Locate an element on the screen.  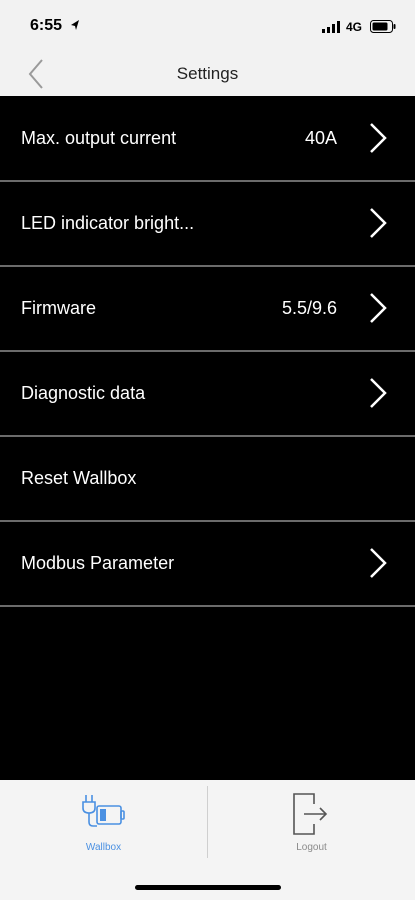
cellular-signal-icon is located at coordinates (331, 27).